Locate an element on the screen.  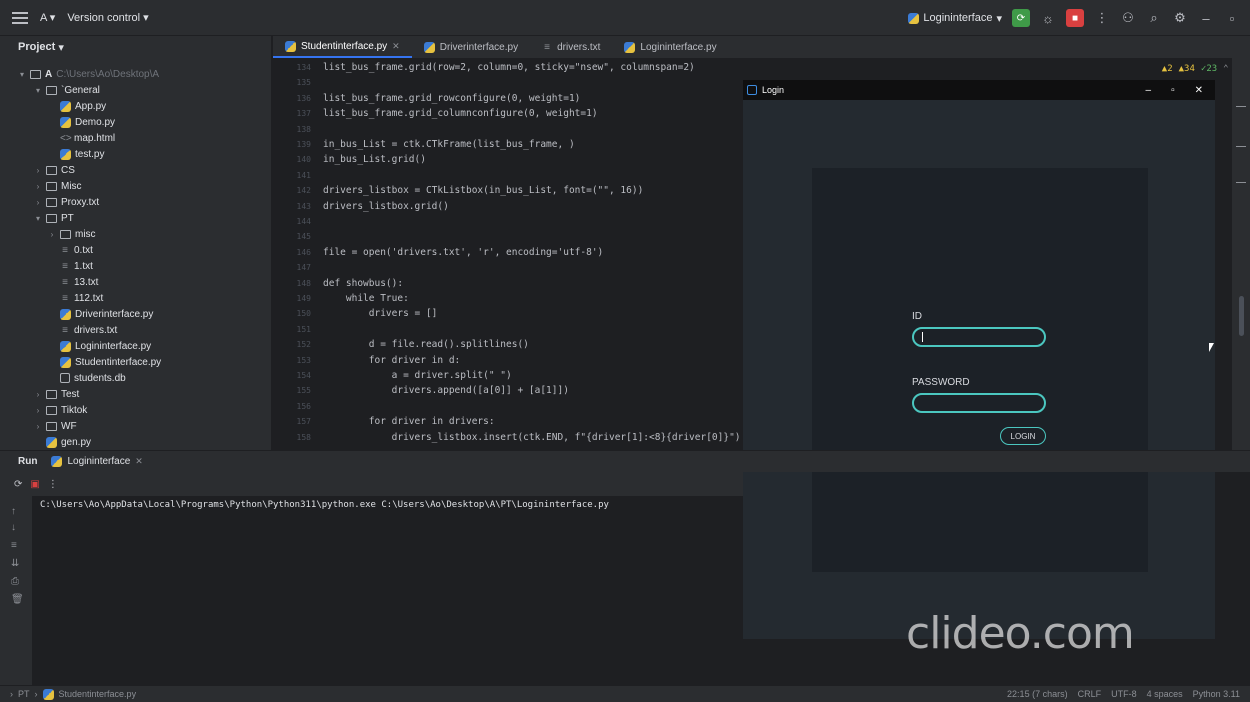
line-number: 146 is located at coordinates (296, 252).